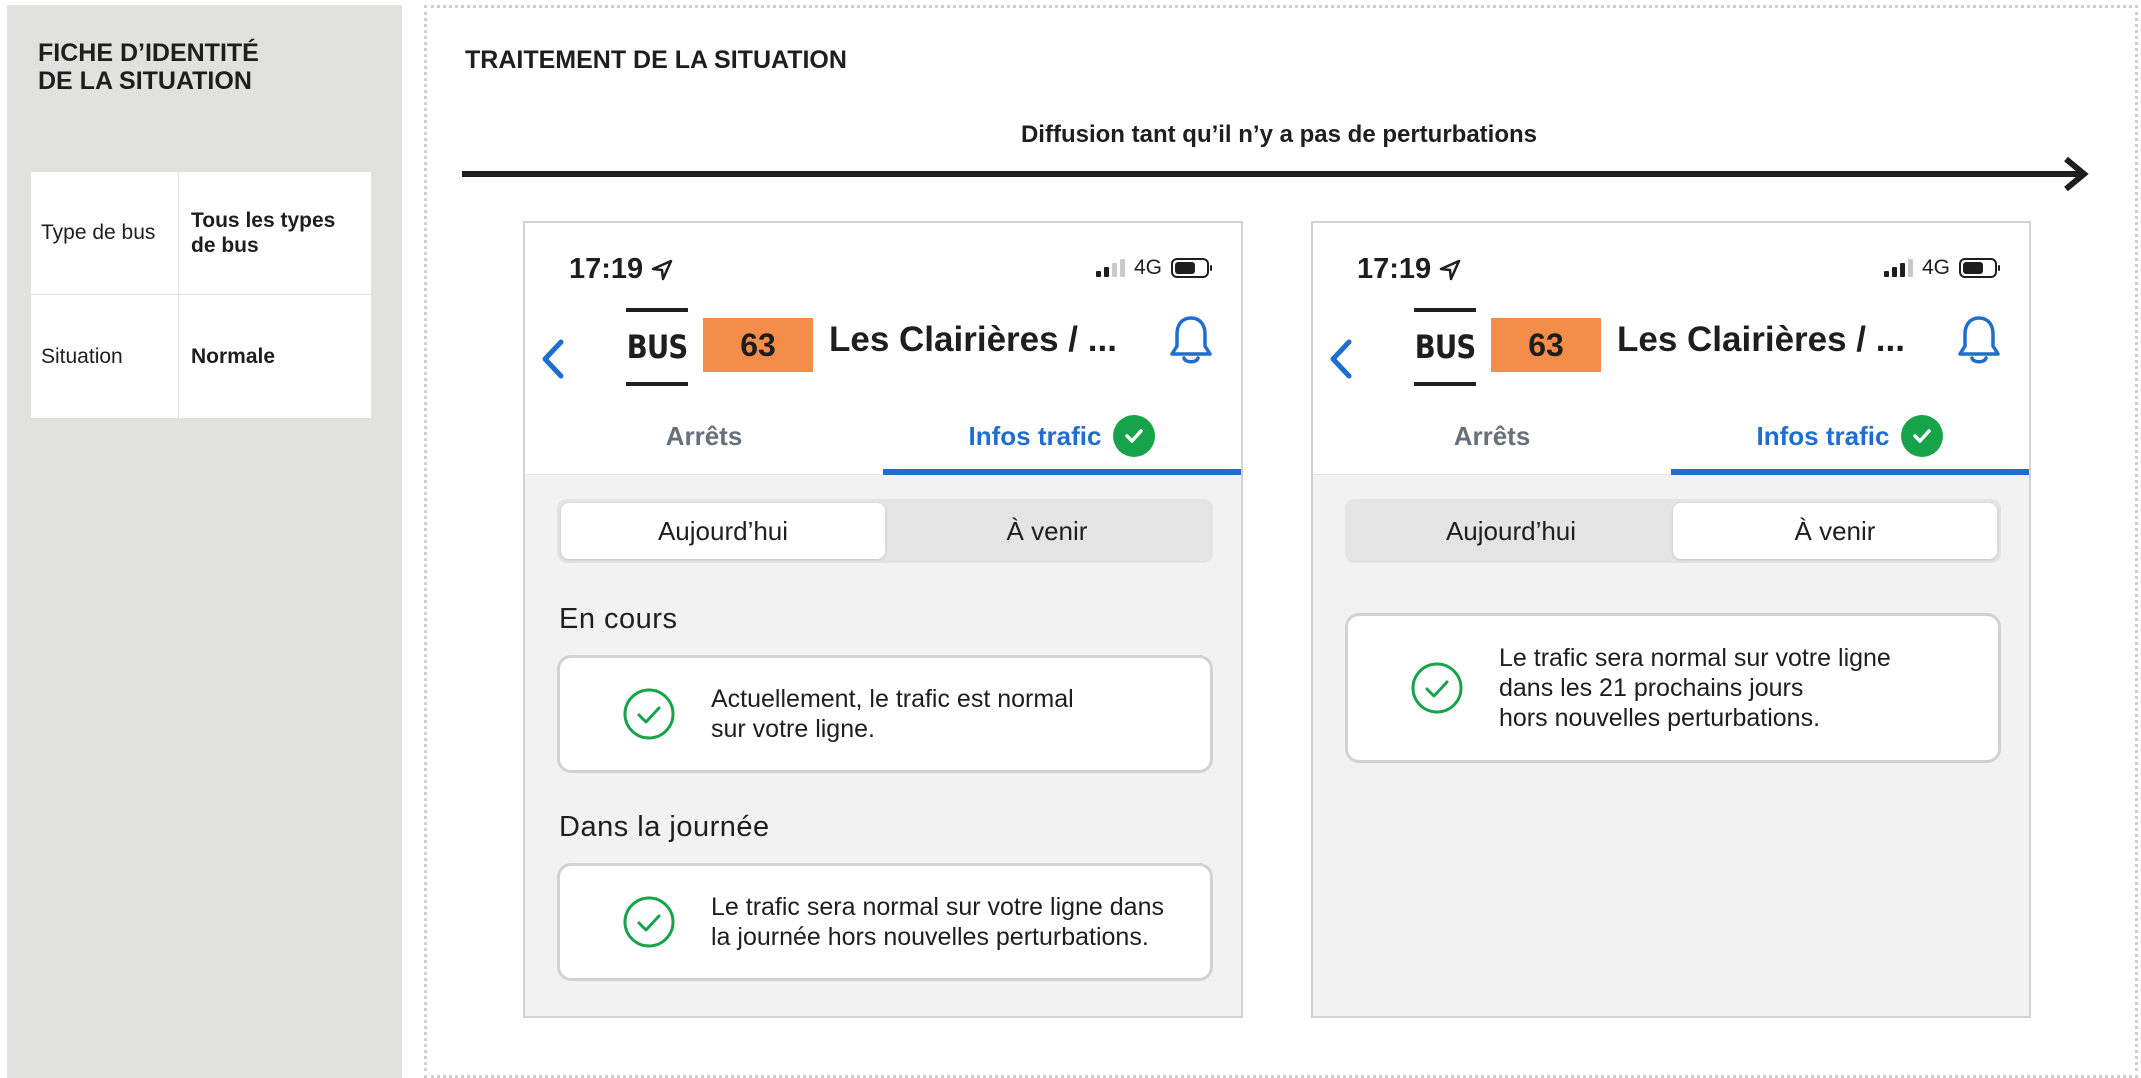  I want to click on message-line: la journée hors nouvelles perturbations., so click(930, 937).